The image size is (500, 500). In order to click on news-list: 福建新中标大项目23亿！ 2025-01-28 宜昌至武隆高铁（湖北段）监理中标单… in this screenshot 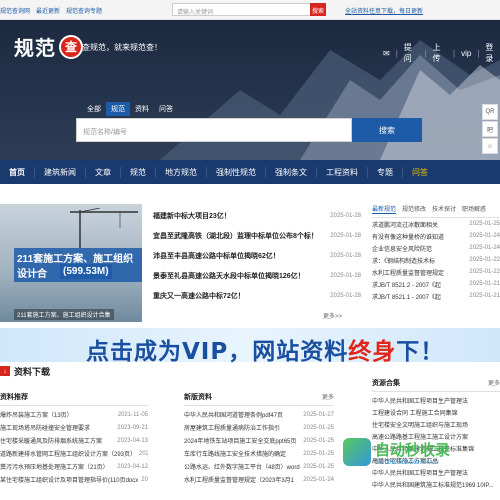, I will do `click(257, 256)`.